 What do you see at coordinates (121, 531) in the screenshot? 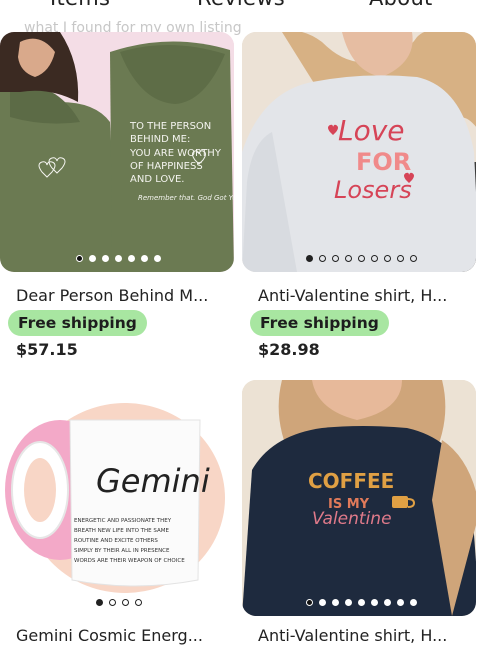
I see `design-line: BREATH NEW LIFE INTO THE SAME` at bounding box center [121, 531].